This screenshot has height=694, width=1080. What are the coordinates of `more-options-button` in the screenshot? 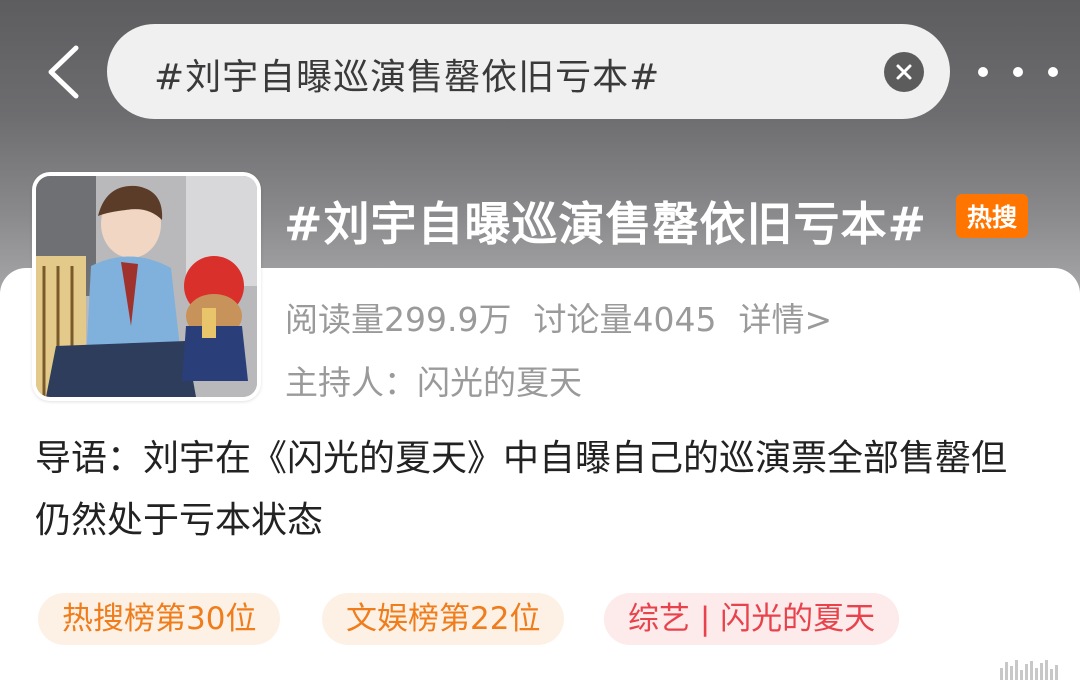 It's located at (1018, 72).